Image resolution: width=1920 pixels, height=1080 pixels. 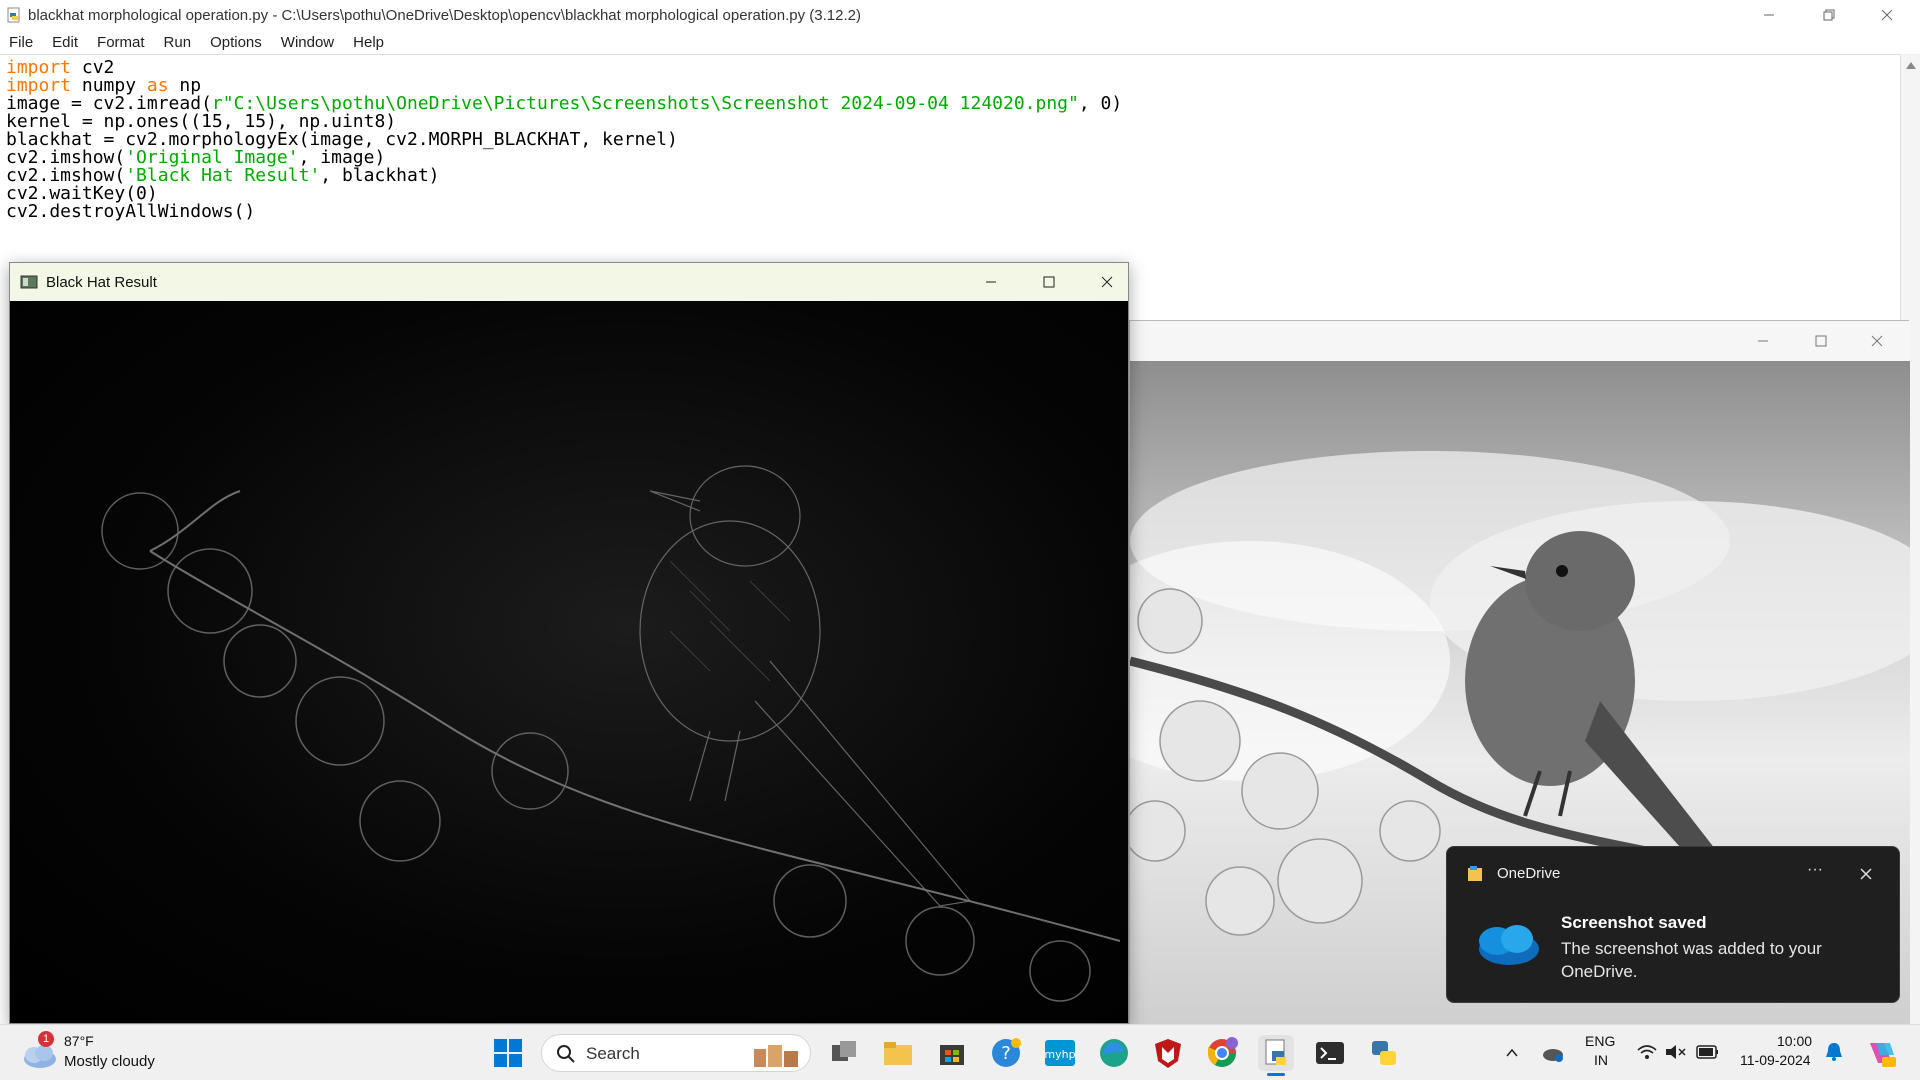 I want to click on edge-button, so click(x=1114, y=1053).